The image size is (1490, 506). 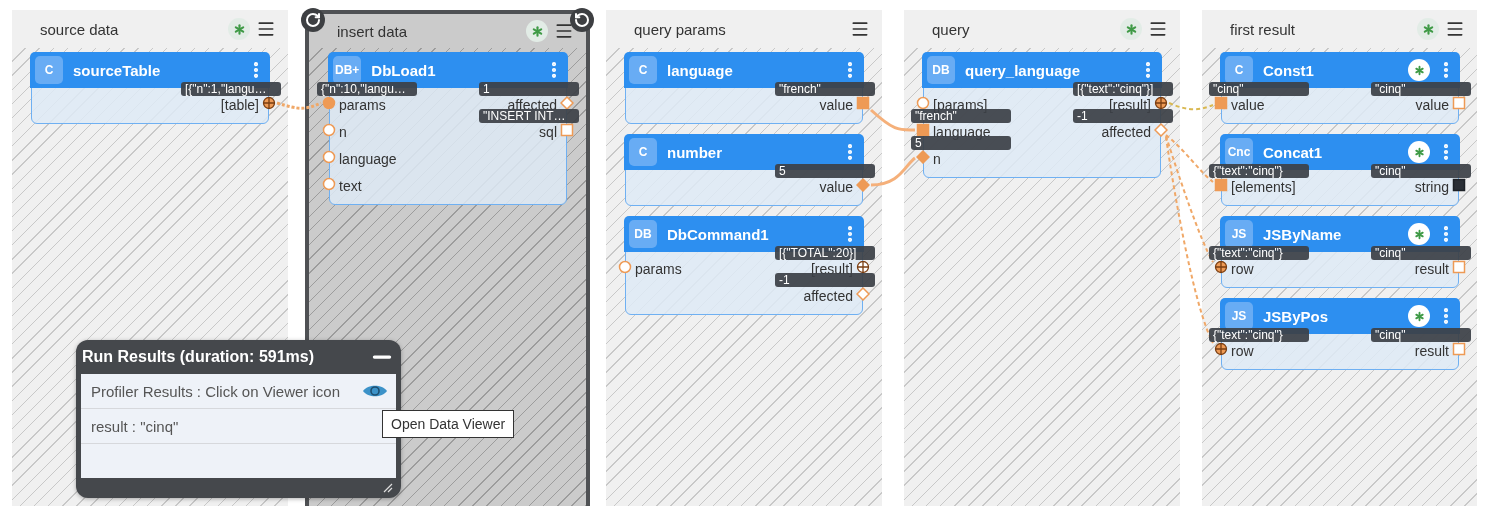 What do you see at coordinates (951, 29) in the screenshot?
I see `column-title: query` at bounding box center [951, 29].